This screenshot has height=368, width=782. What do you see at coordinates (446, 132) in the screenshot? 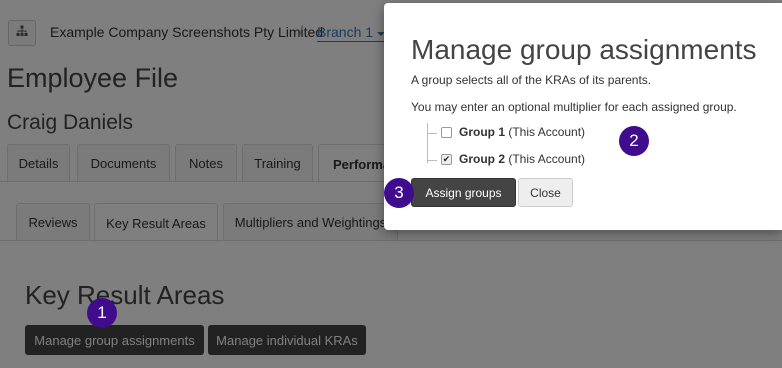
I see `group-1-checkbox` at bounding box center [446, 132].